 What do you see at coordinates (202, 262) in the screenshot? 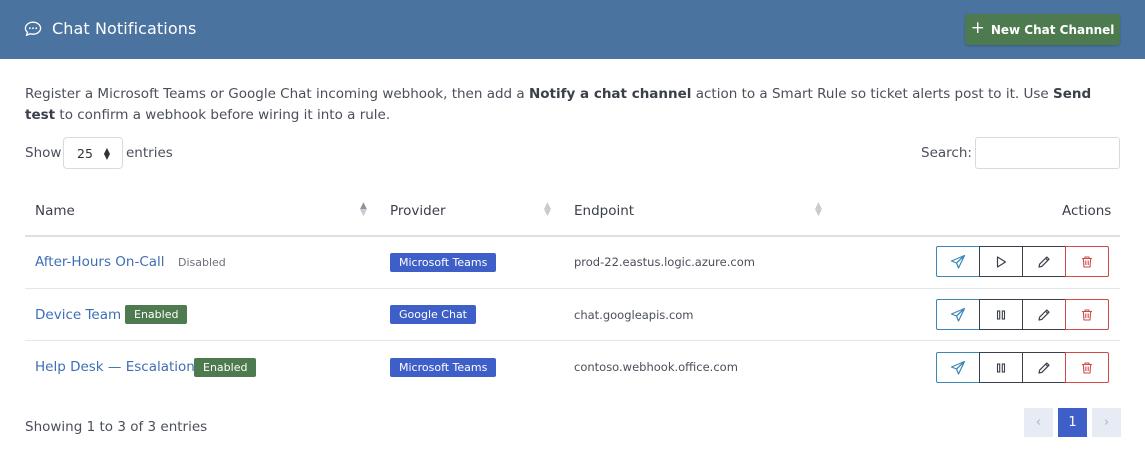
I see `status-badge: Disabled` at bounding box center [202, 262].